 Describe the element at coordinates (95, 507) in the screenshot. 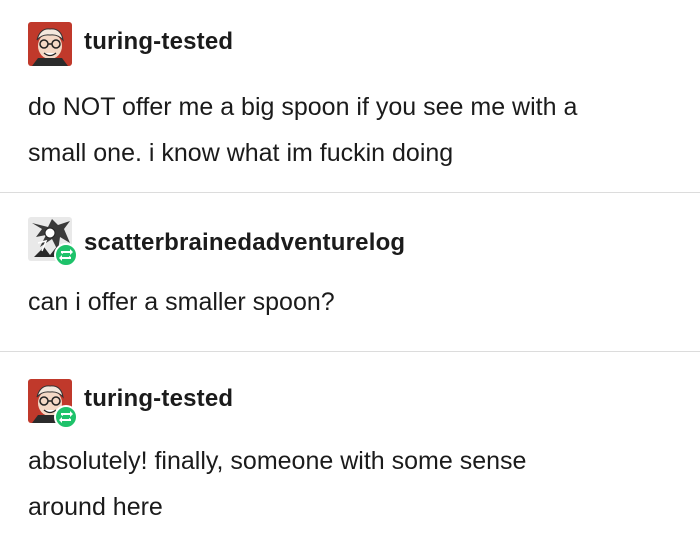

I see `post-text-line: around here` at that location.